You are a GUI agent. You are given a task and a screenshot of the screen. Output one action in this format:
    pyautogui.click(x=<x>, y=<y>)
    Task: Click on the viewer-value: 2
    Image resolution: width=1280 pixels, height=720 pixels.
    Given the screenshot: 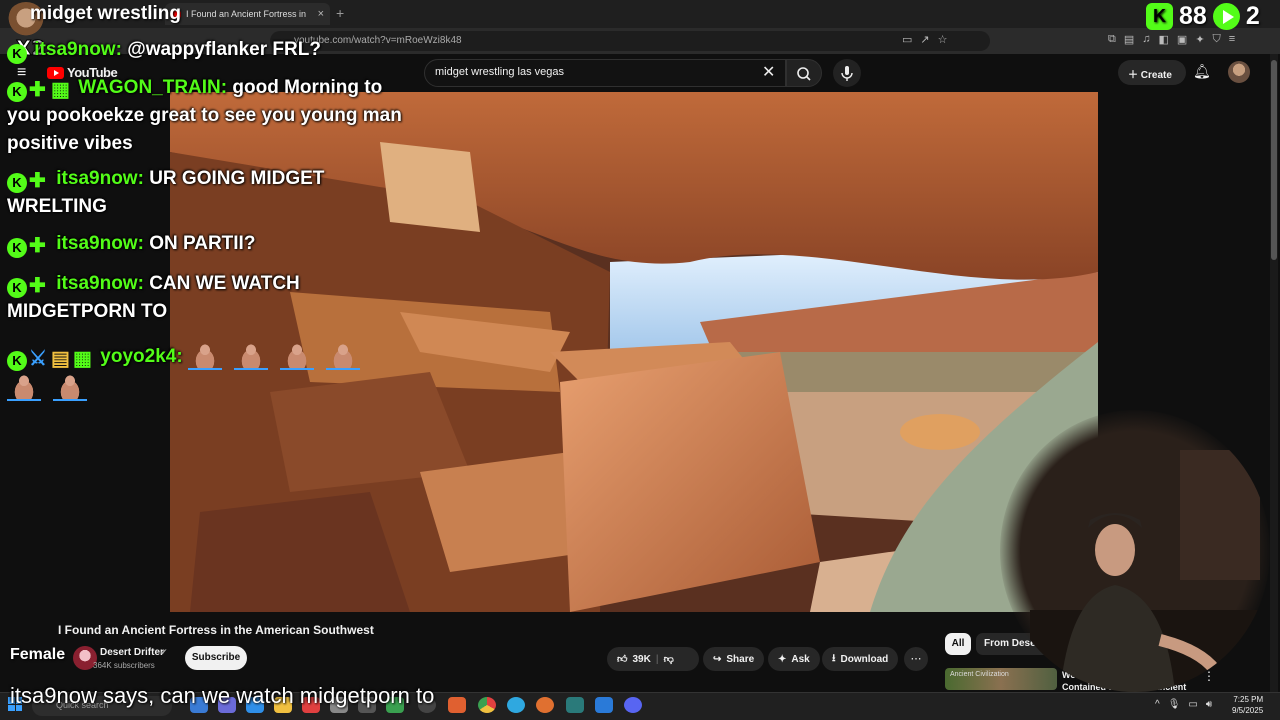 What is the action you would take?
    pyautogui.click(x=1252, y=16)
    